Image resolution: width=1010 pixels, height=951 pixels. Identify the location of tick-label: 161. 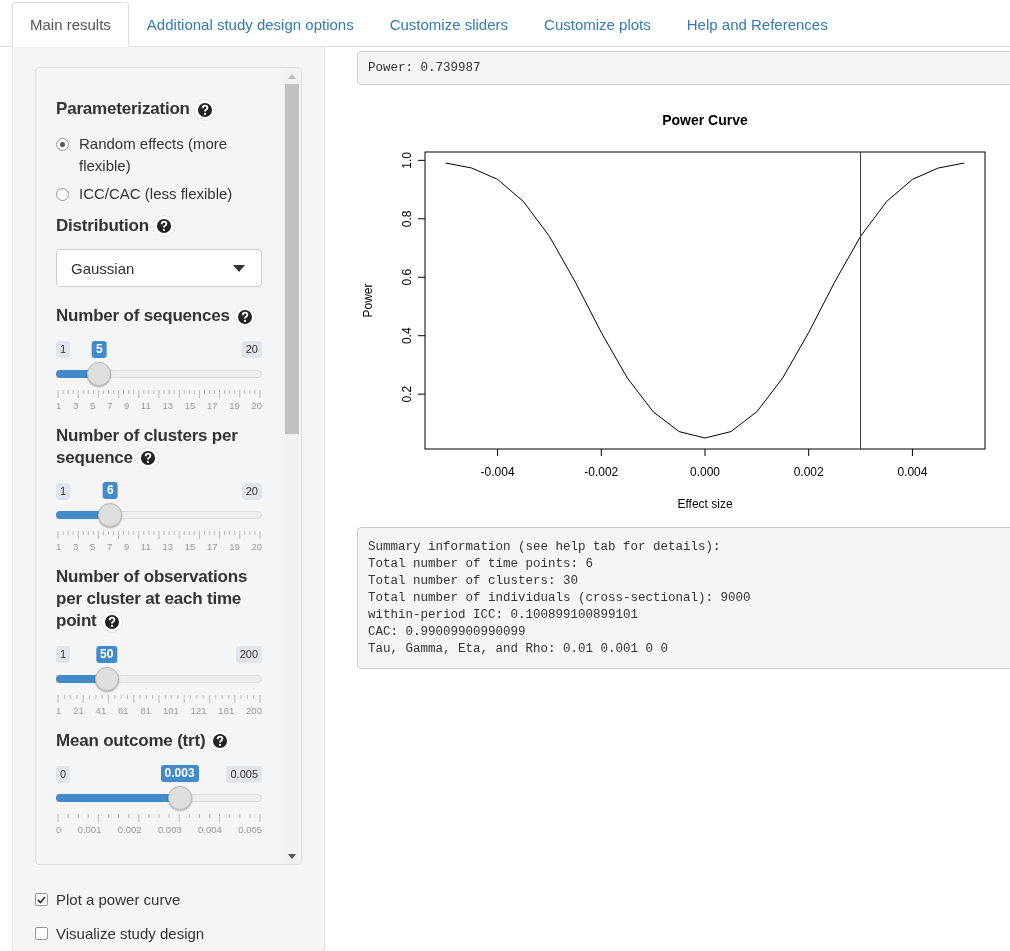
(226, 710).